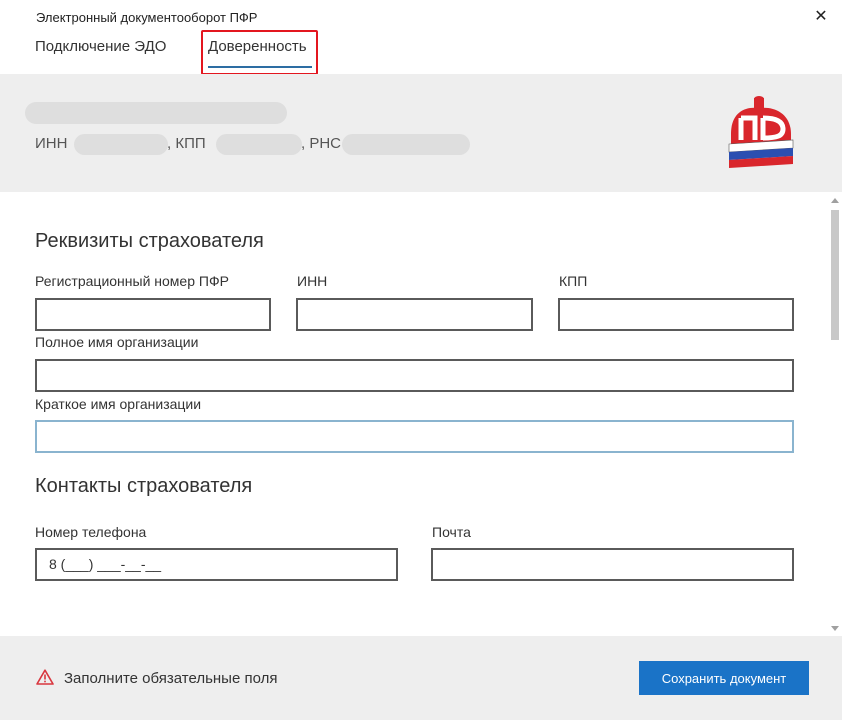  I want to click on phone-input: 8 (___) ___-__-__, so click(216, 564).